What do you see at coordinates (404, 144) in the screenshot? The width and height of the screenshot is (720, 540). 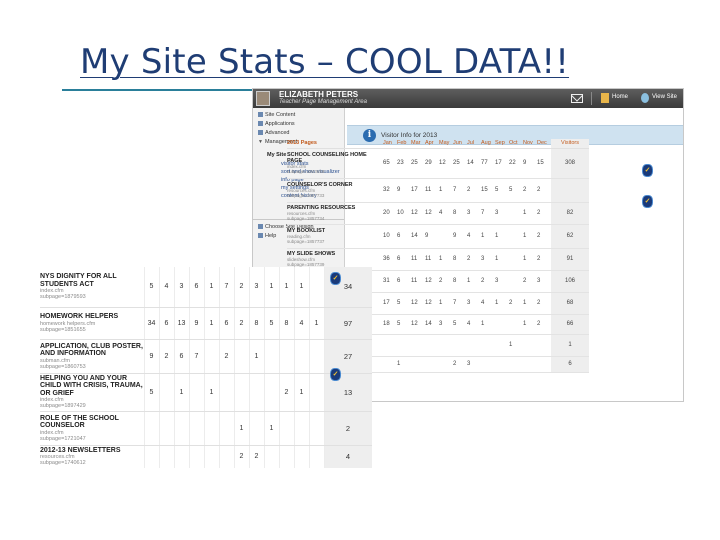 I see `column-header-month: Feb` at bounding box center [404, 144].